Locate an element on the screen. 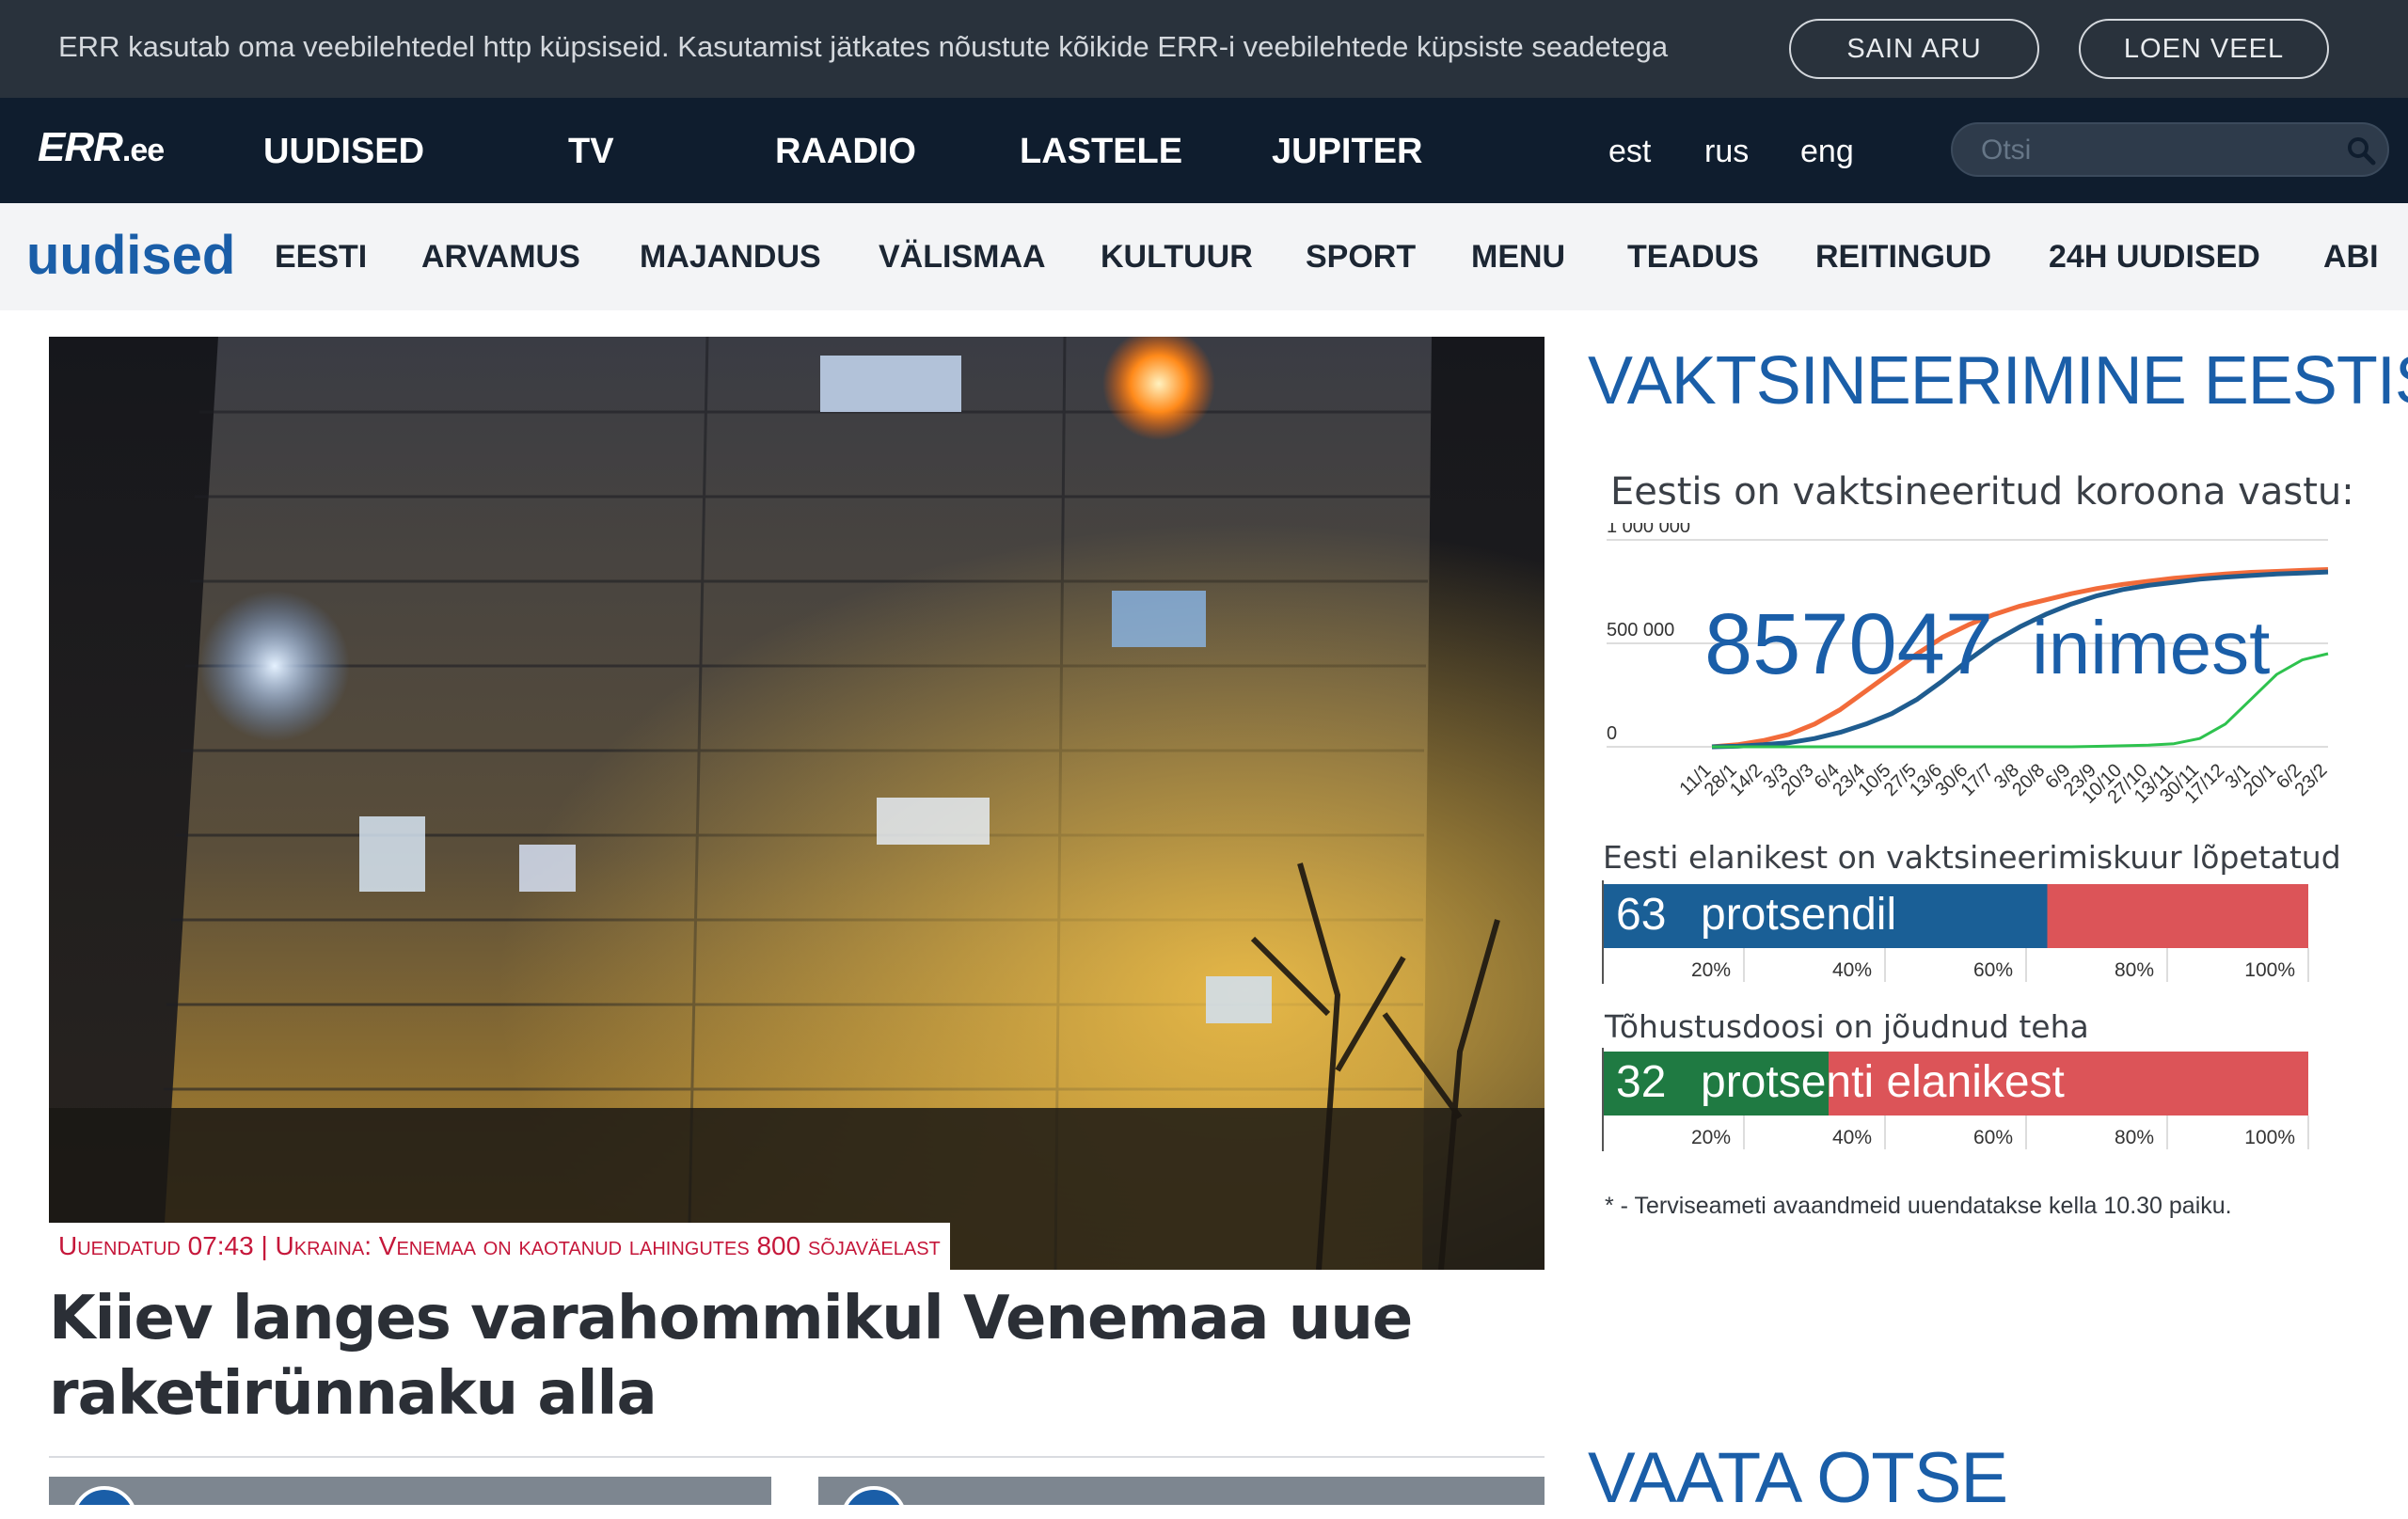 This screenshot has height=1519, width=2408. bar-value: 63 is located at coordinates (1641, 915).